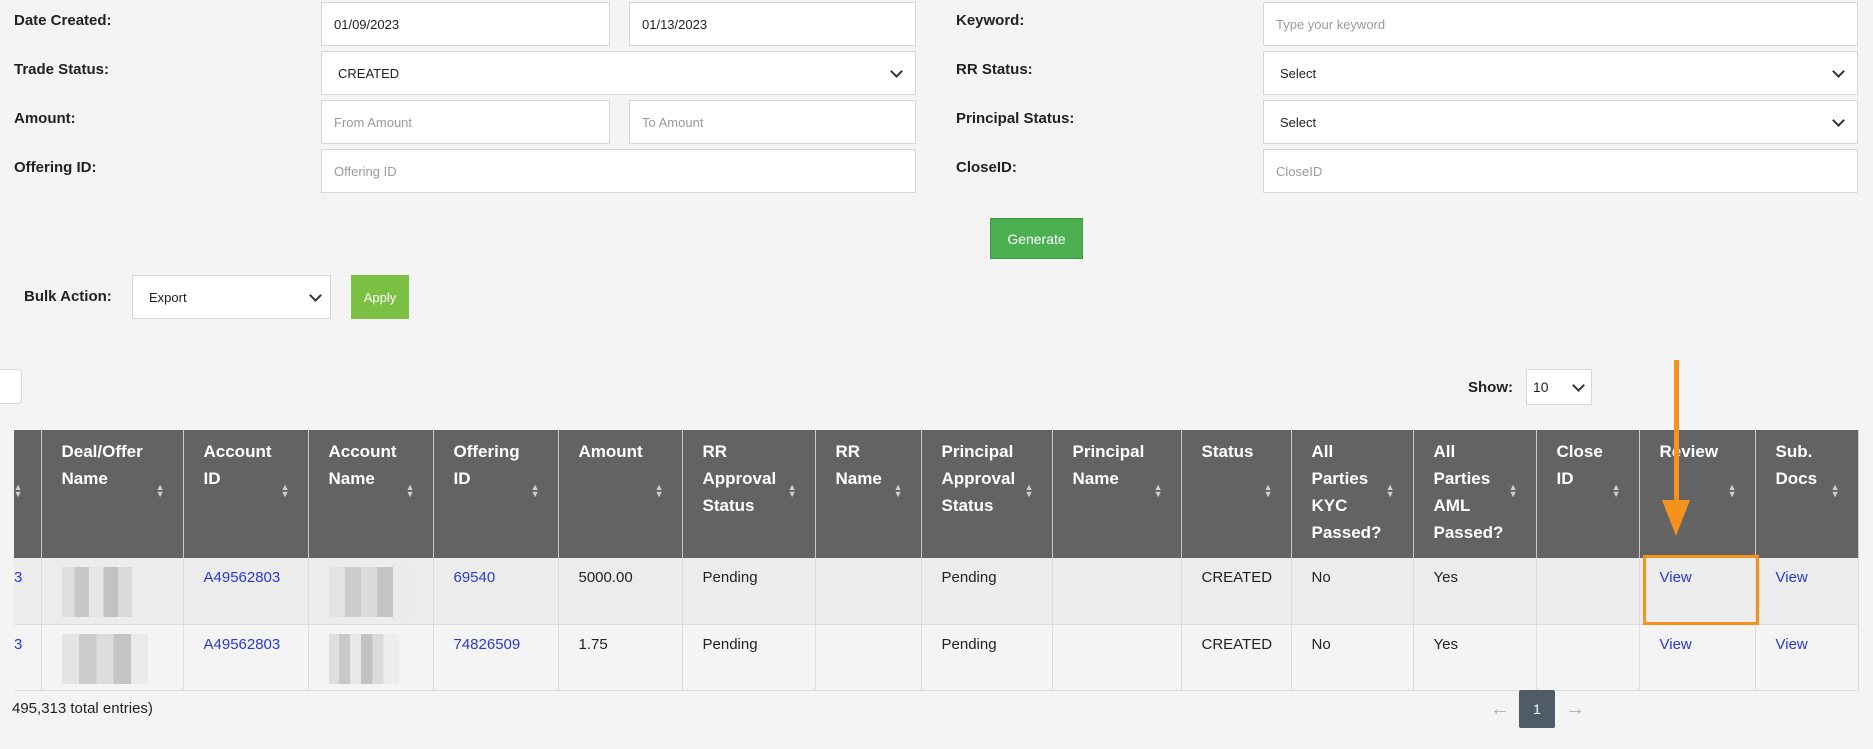 The height and width of the screenshot is (749, 1873). I want to click on offering-id-link: 69540, so click(475, 577).